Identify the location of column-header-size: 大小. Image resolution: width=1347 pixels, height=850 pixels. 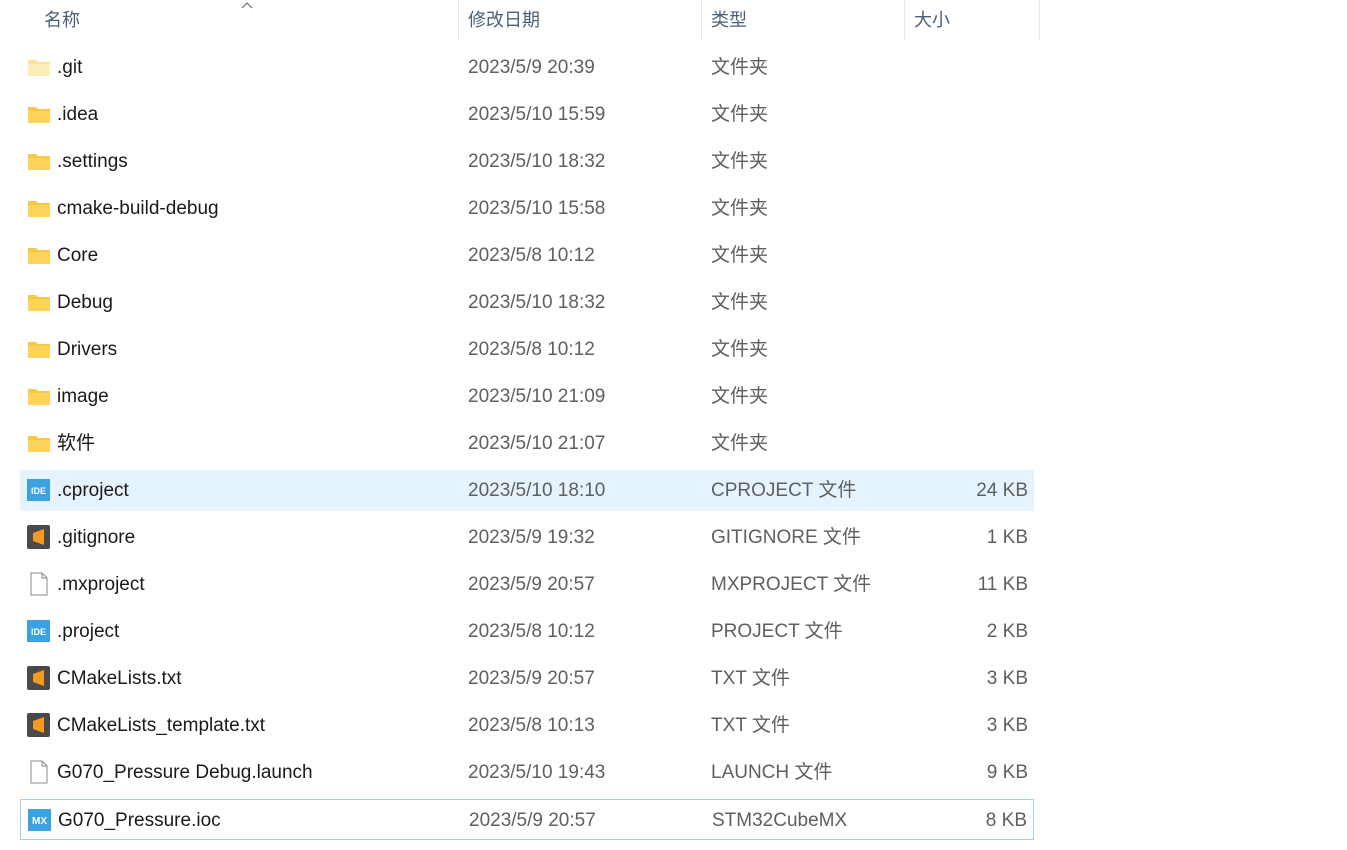
(972, 20).